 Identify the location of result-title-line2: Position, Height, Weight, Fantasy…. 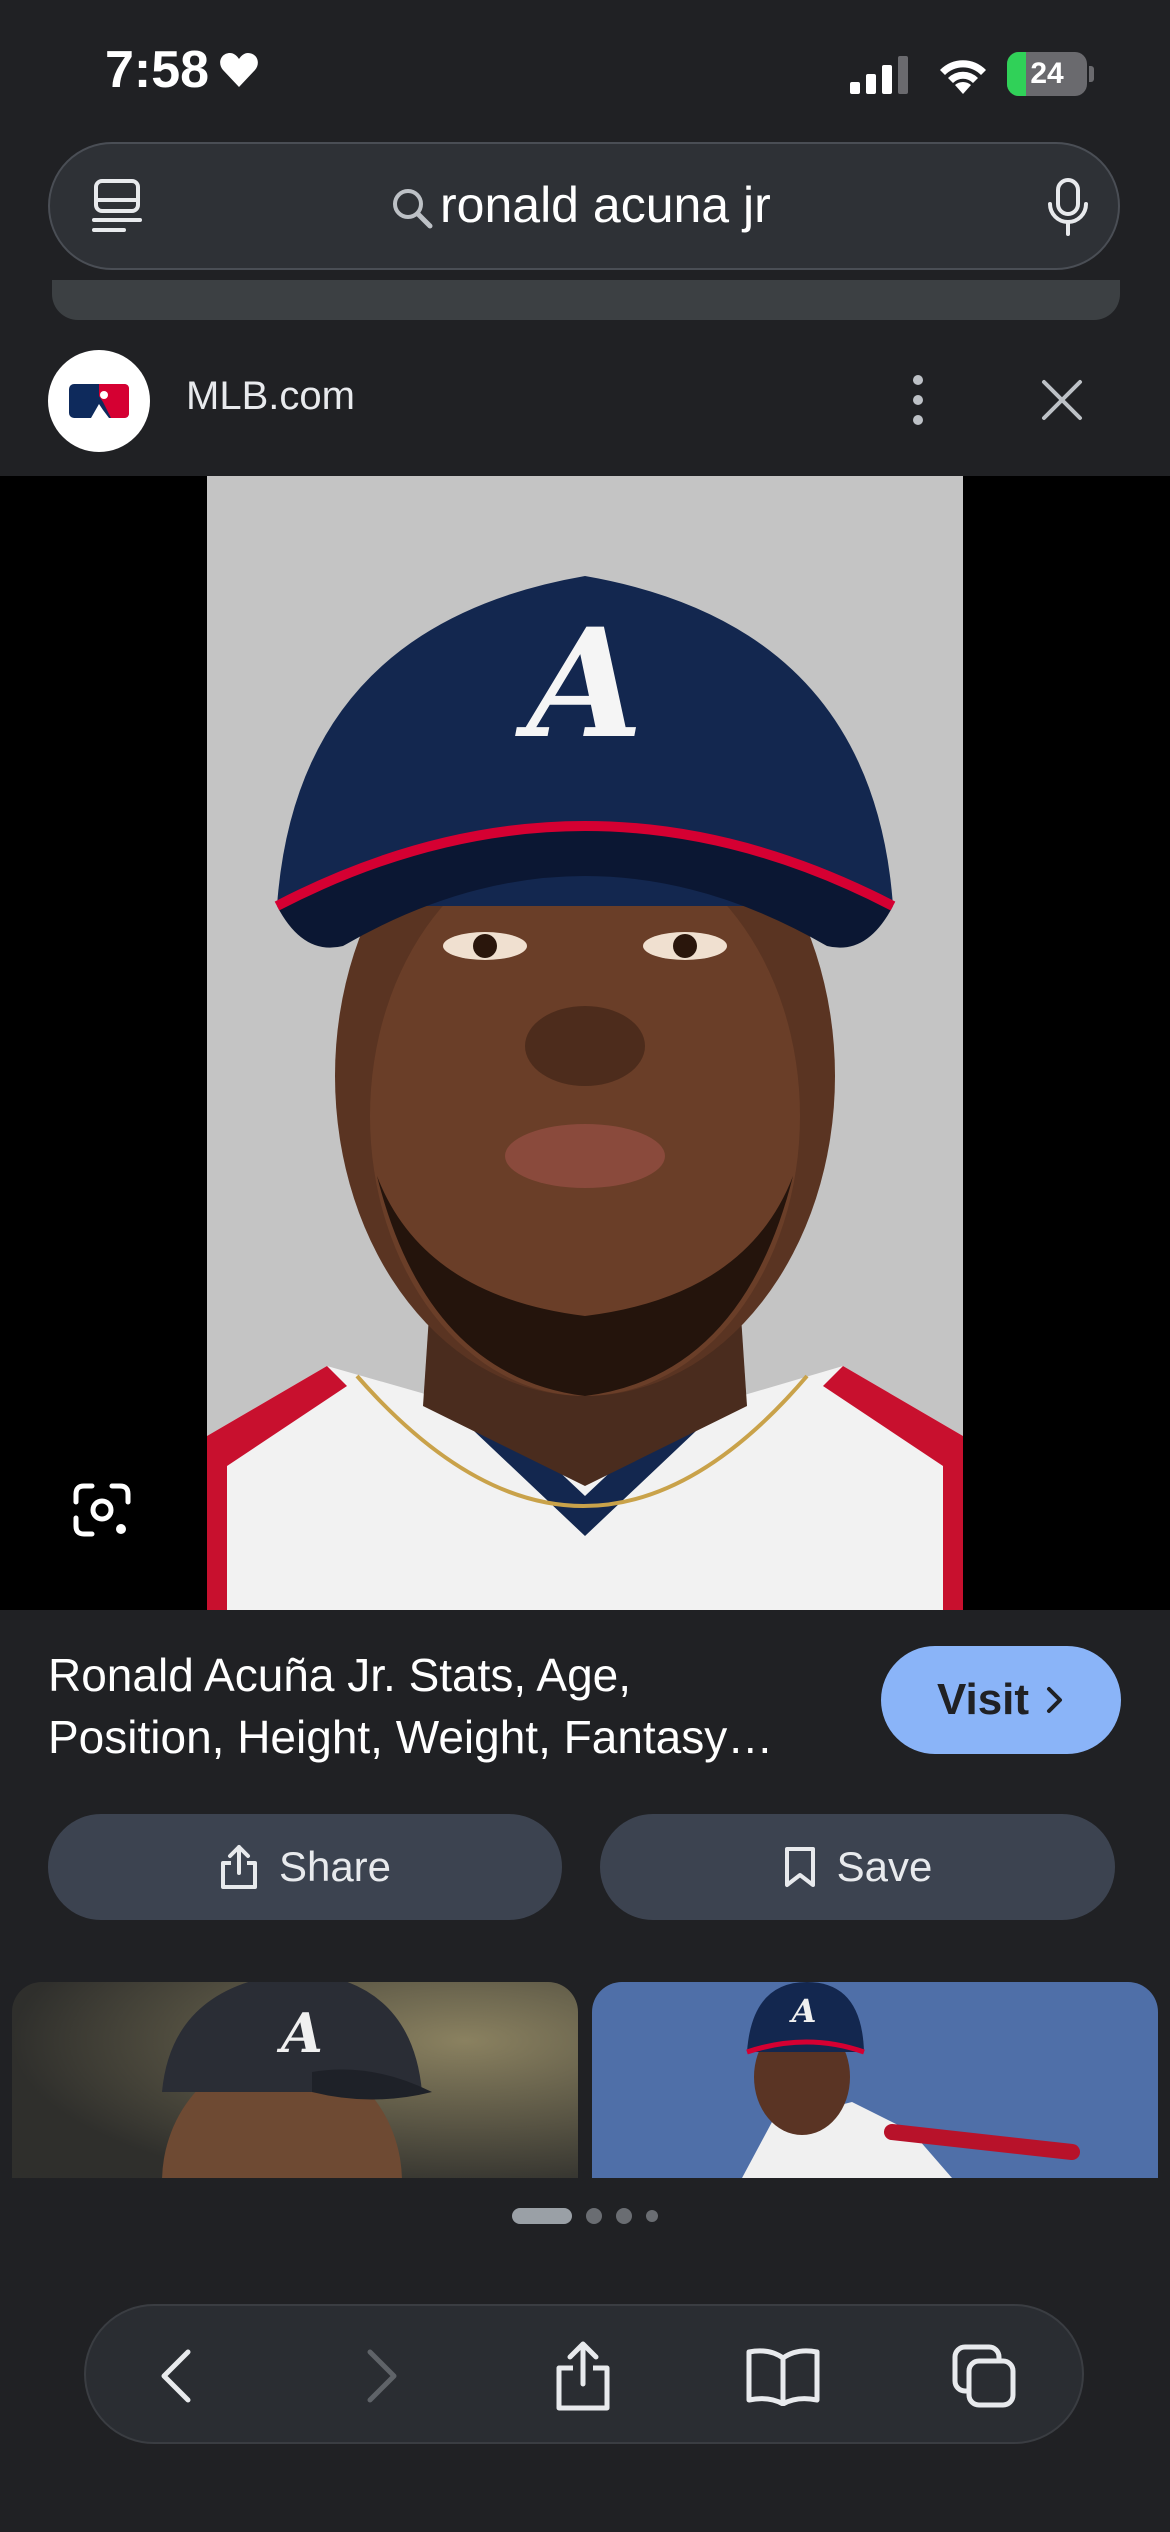
(448, 1737).